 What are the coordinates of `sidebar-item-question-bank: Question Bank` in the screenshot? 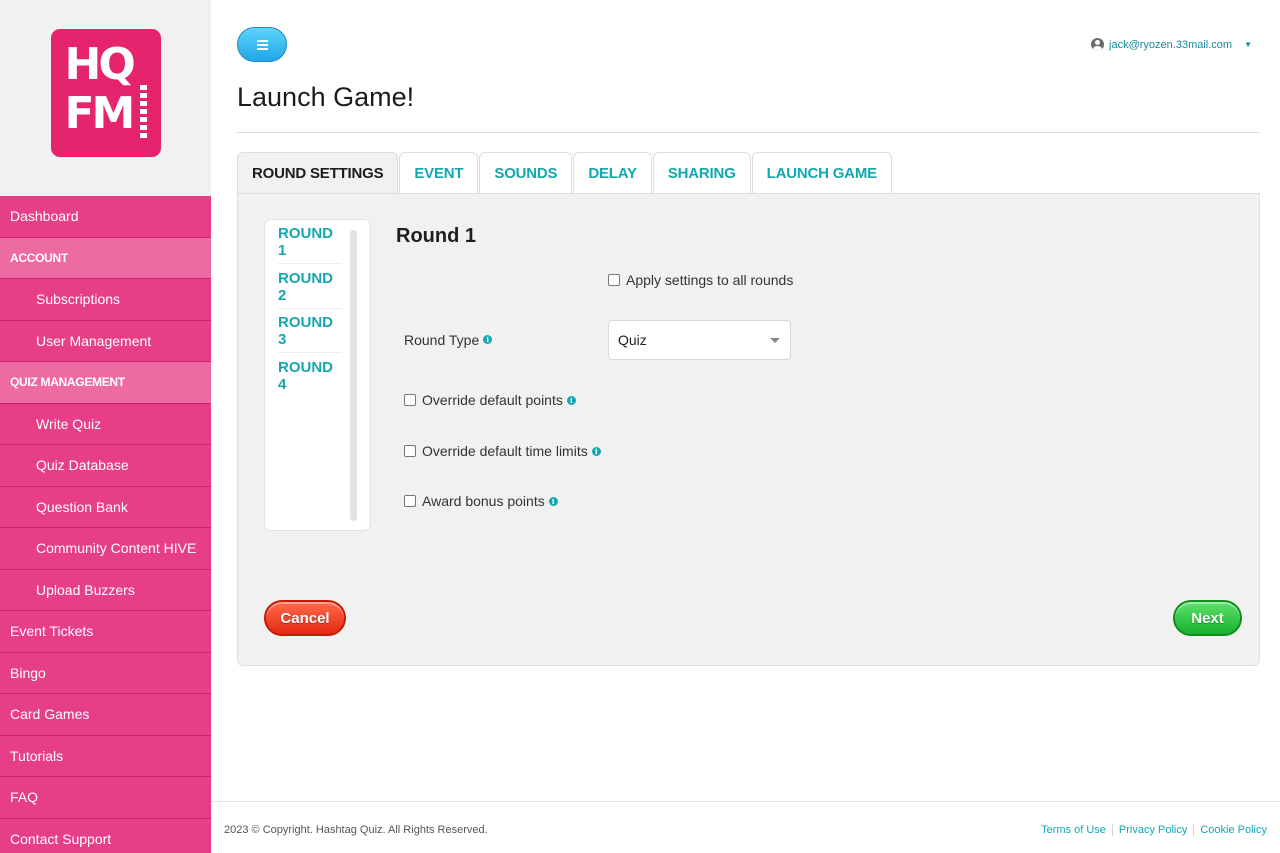 It's located at (105, 507).